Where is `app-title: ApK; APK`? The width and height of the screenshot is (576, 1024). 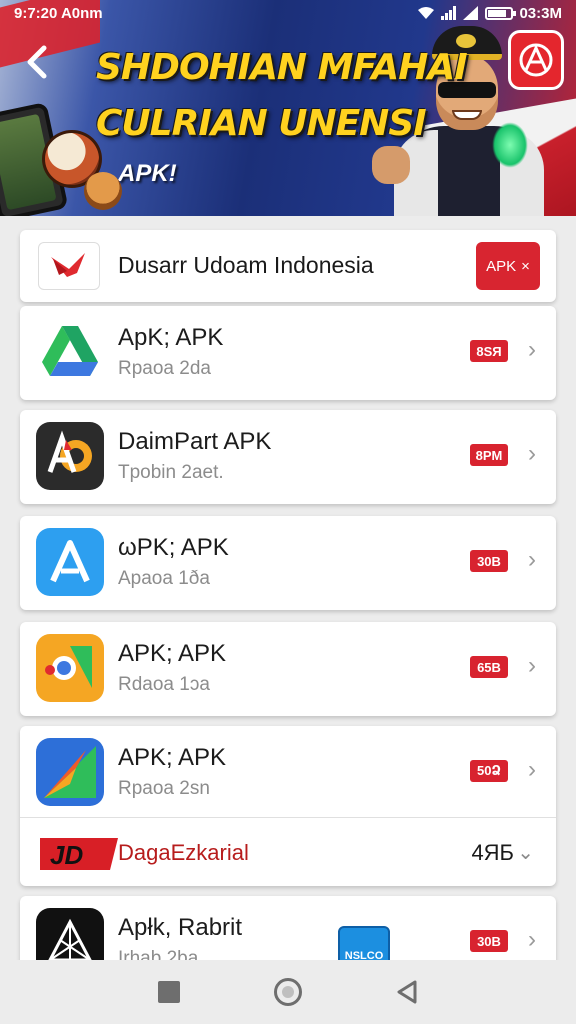 app-title: ApK; APK is located at coordinates (171, 337).